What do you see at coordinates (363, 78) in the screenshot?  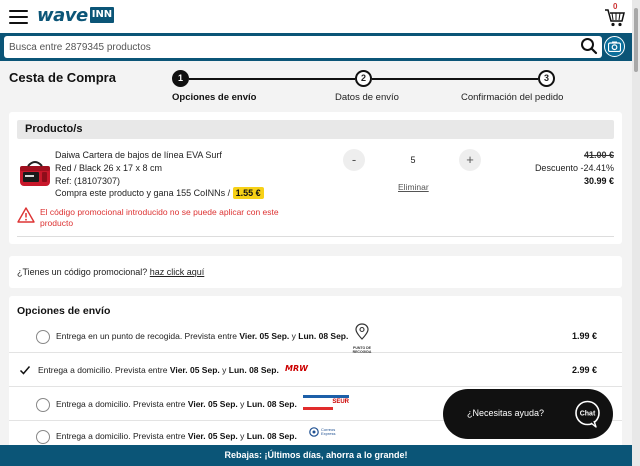 I see `step-2-dot: 2` at bounding box center [363, 78].